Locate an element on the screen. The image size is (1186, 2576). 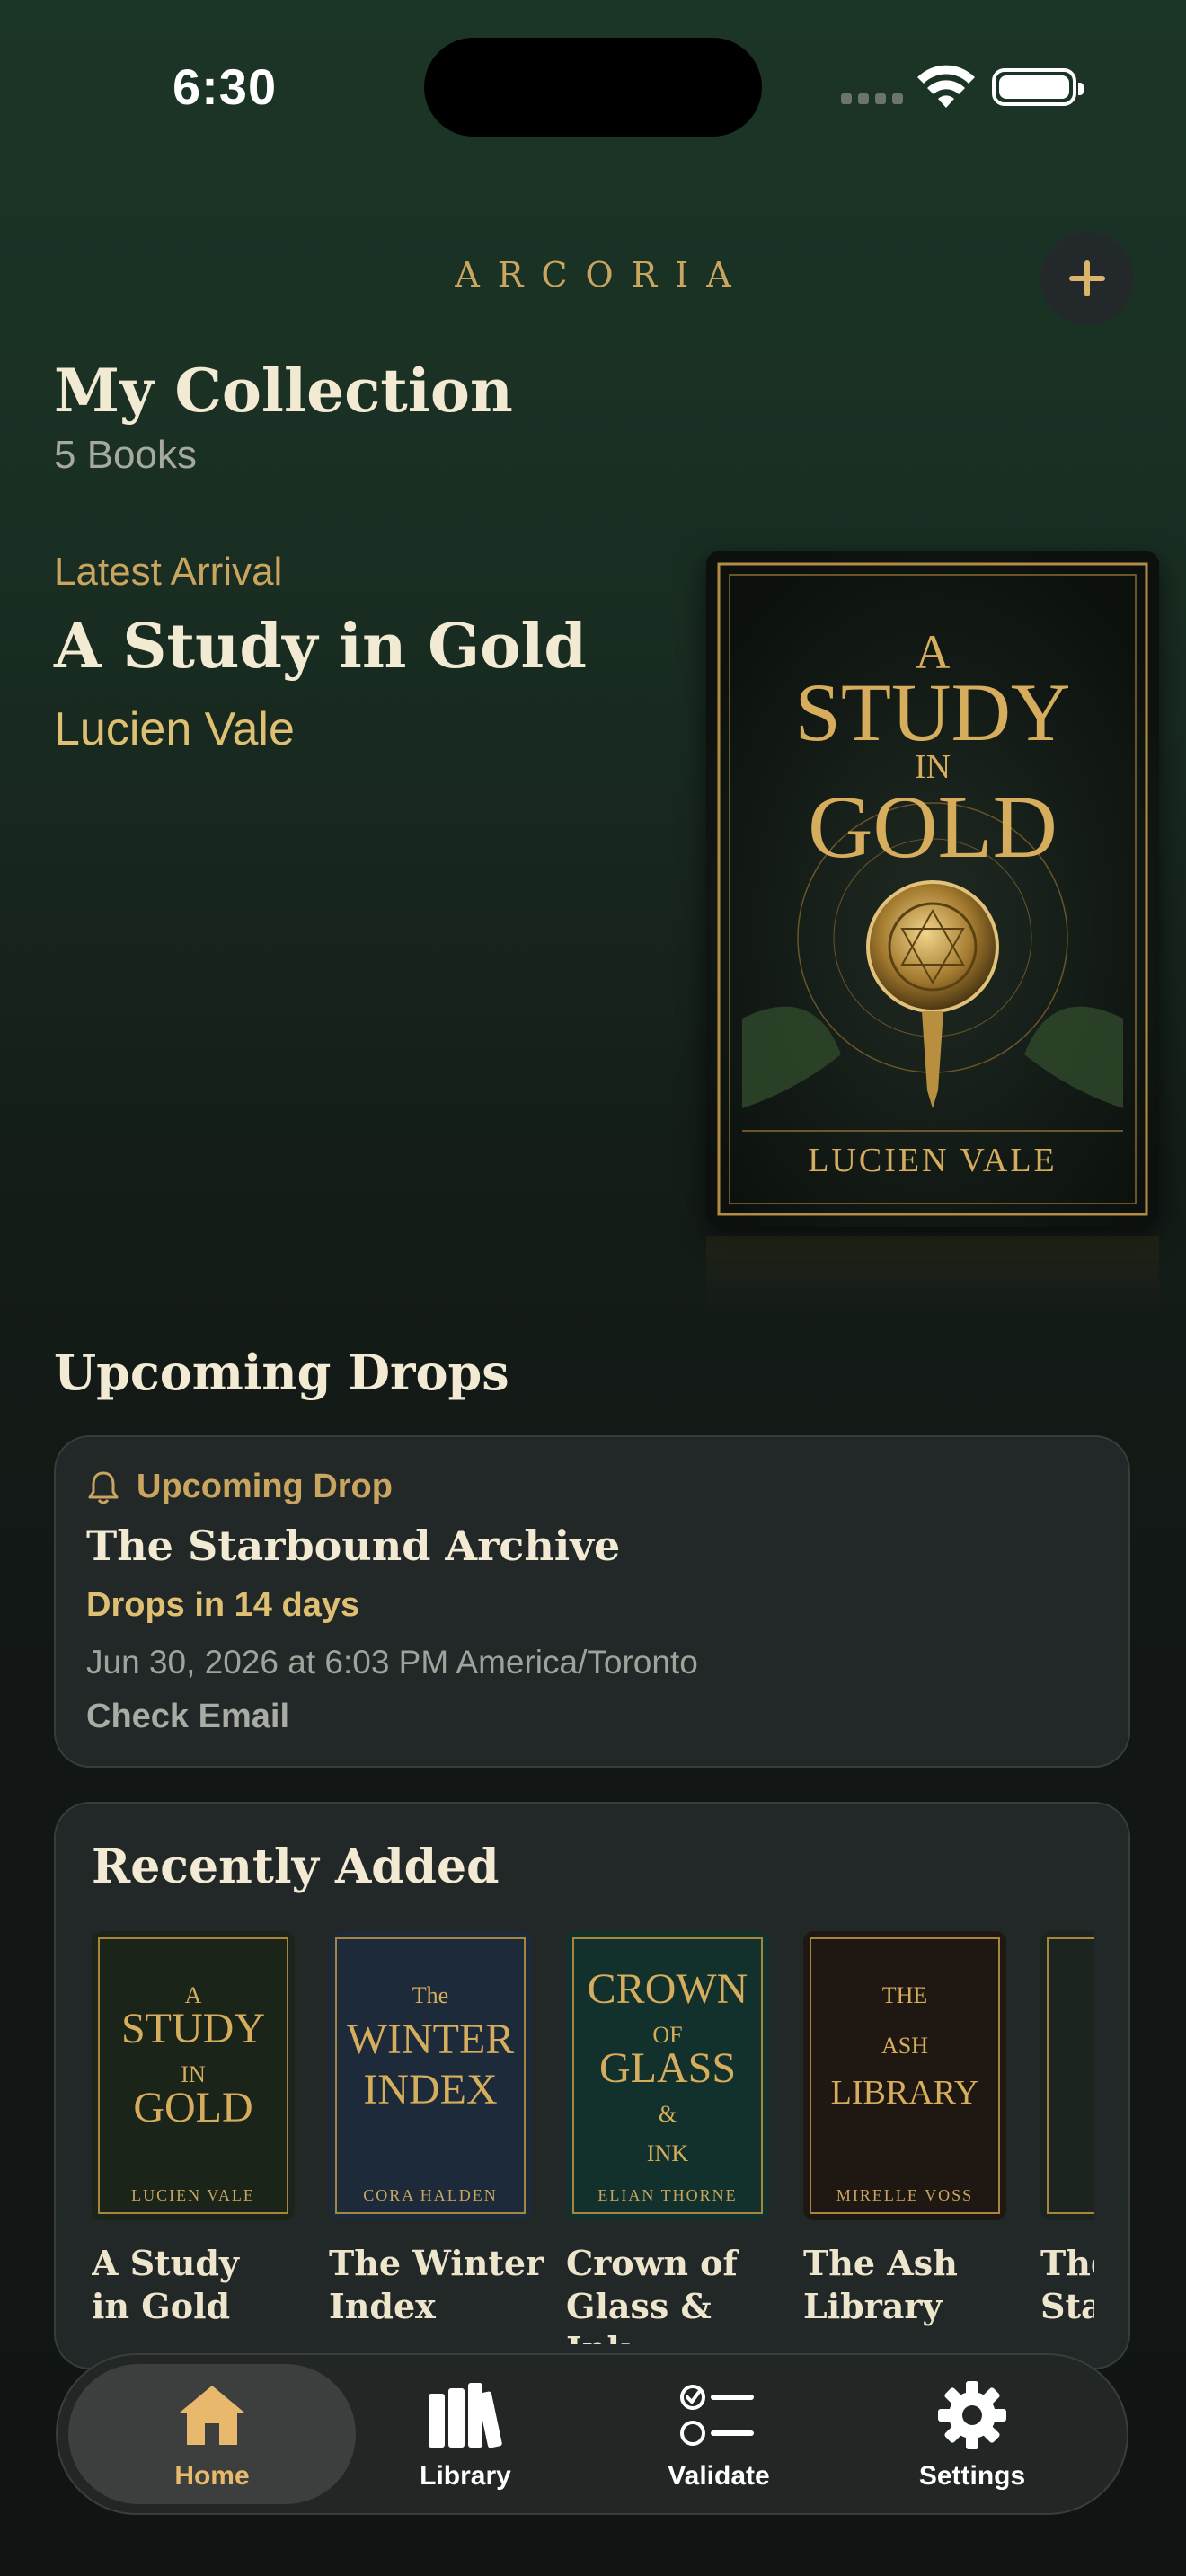
books-icon is located at coordinates (465, 2415).